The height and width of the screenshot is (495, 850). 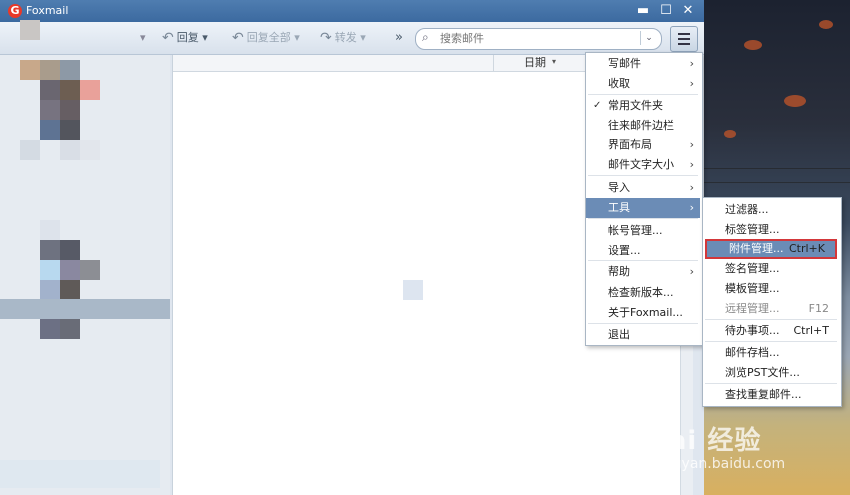 What do you see at coordinates (705, 441) in the screenshot?
I see `watermark-logo: Bai 经验` at bounding box center [705, 441].